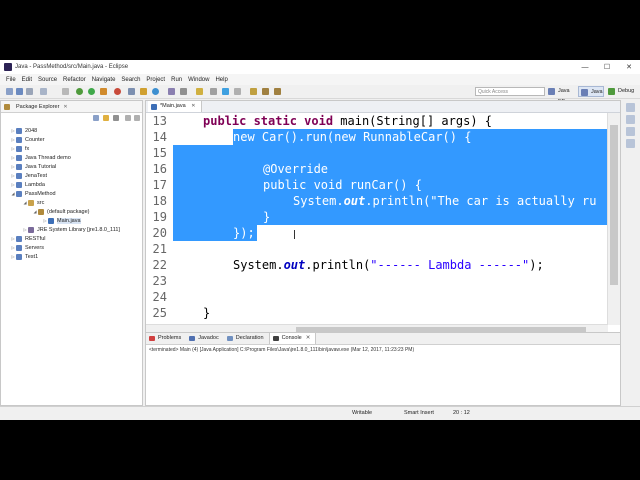 The image size is (640, 480). Describe the element at coordinates (183, 91) in the screenshot. I see `search-icon` at that location.